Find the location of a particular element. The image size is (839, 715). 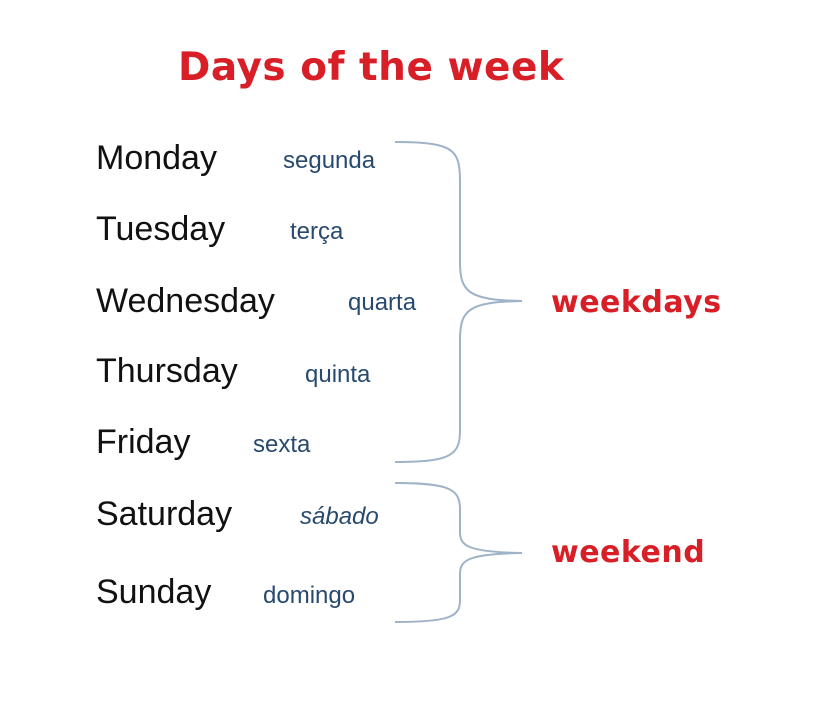

braces-graphic is located at coordinates (458, 382).